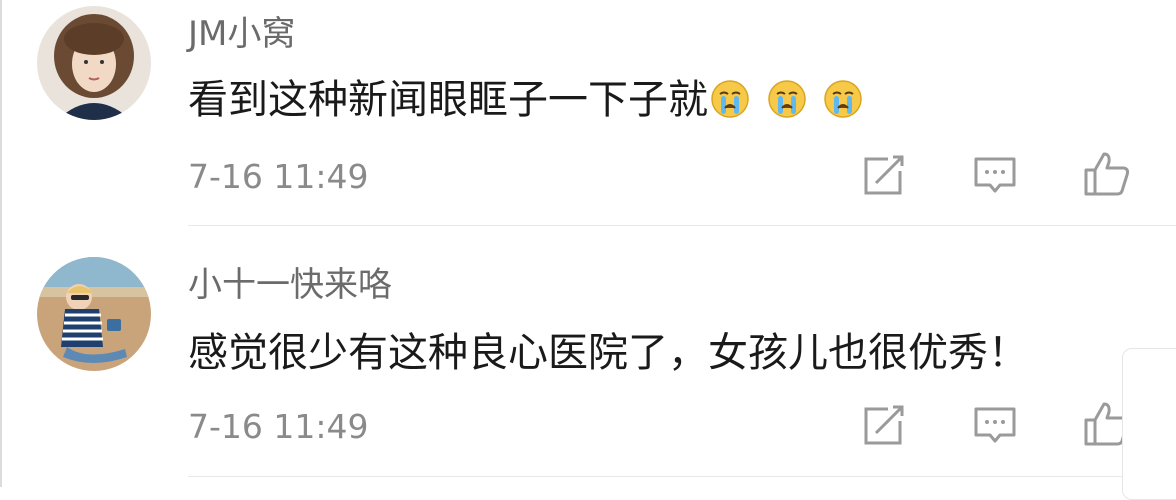 The image size is (1176, 500). Describe the element at coordinates (448, 100) in the screenshot. I see `comment-text-content: 看到这种新闻眼眶子一下子就` at that location.